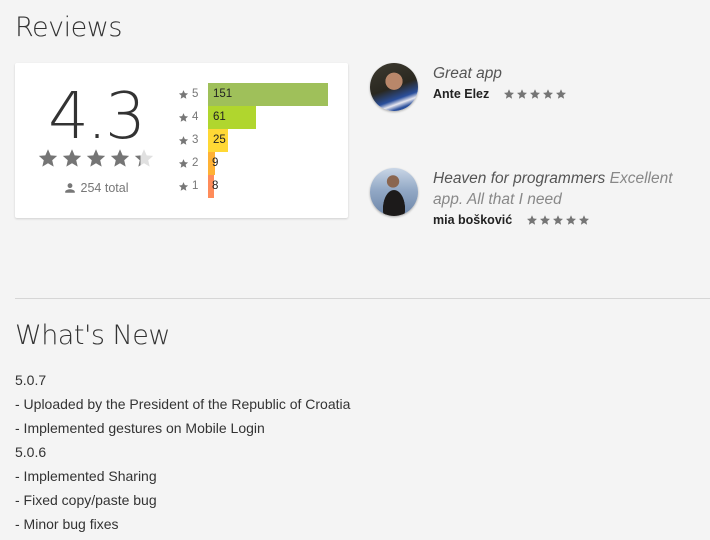  What do you see at coordinates (104, 188) in the screenshot?
I see `total-ratings-label: 254 total` at bounding box center [104, 188].